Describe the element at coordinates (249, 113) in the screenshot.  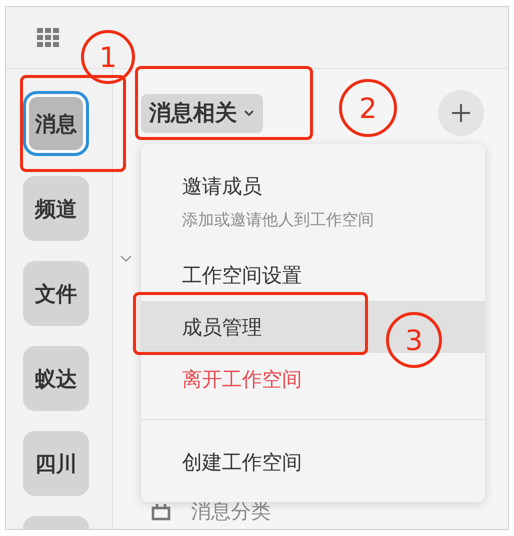
I see `chevron-down-icon` at that location.